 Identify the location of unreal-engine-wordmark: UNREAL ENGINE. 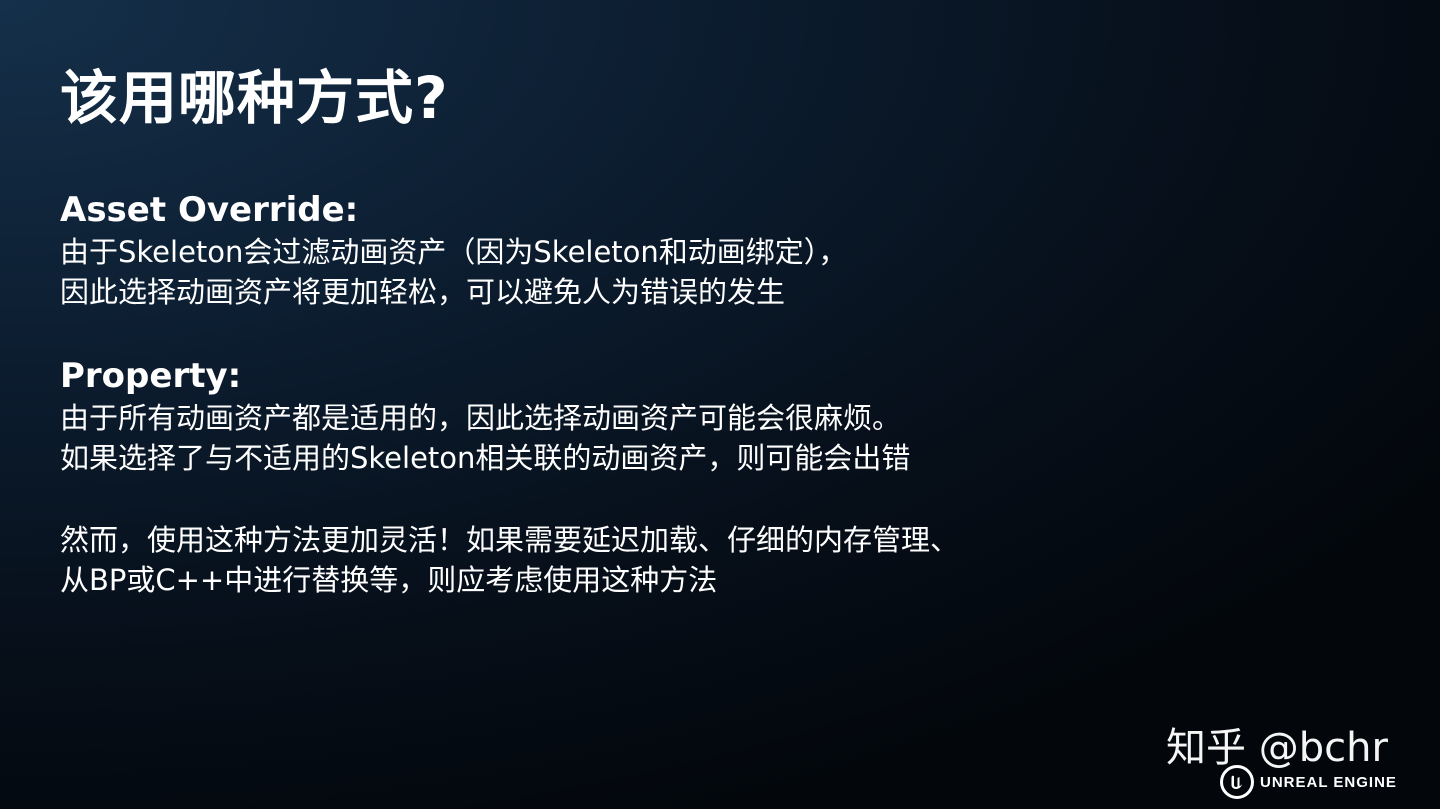
(1328, 782).